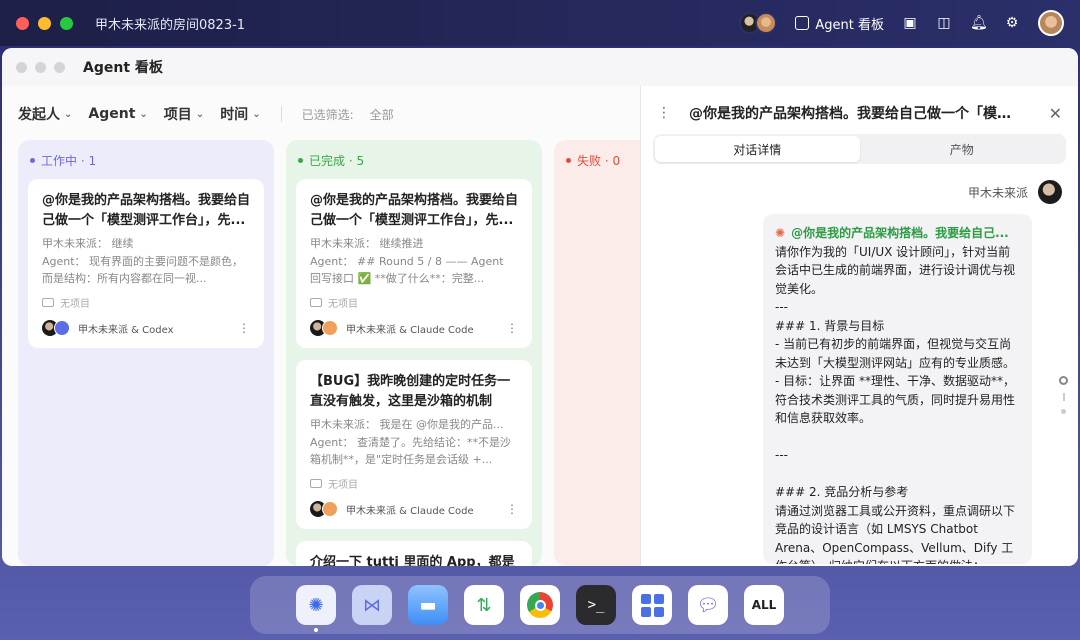 This screenshot has height=640, width=1080. I want to click on dock-app-launchpad, so click(652, 605).